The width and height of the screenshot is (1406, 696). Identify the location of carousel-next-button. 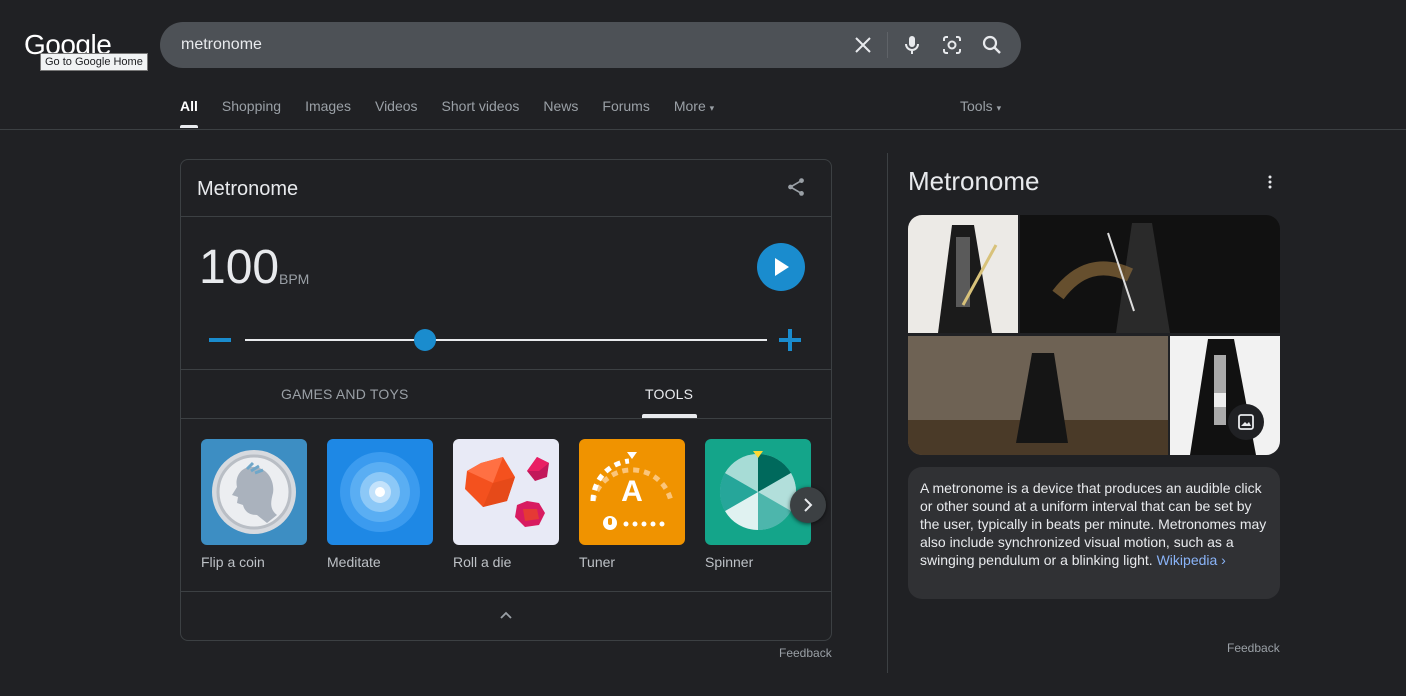
(808, 505).